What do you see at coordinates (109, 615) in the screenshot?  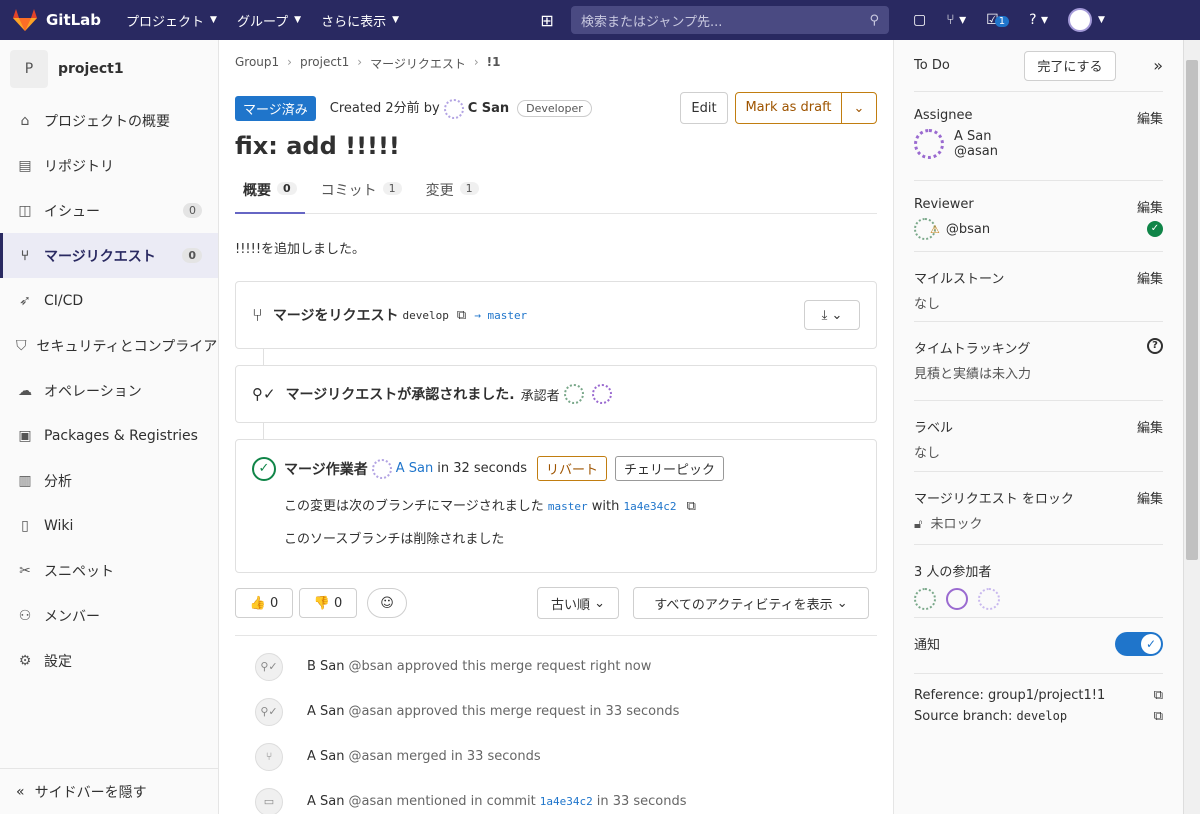 I see `sidebar-item-members: ⚇ メンバー` at bounding box center [109, 615].